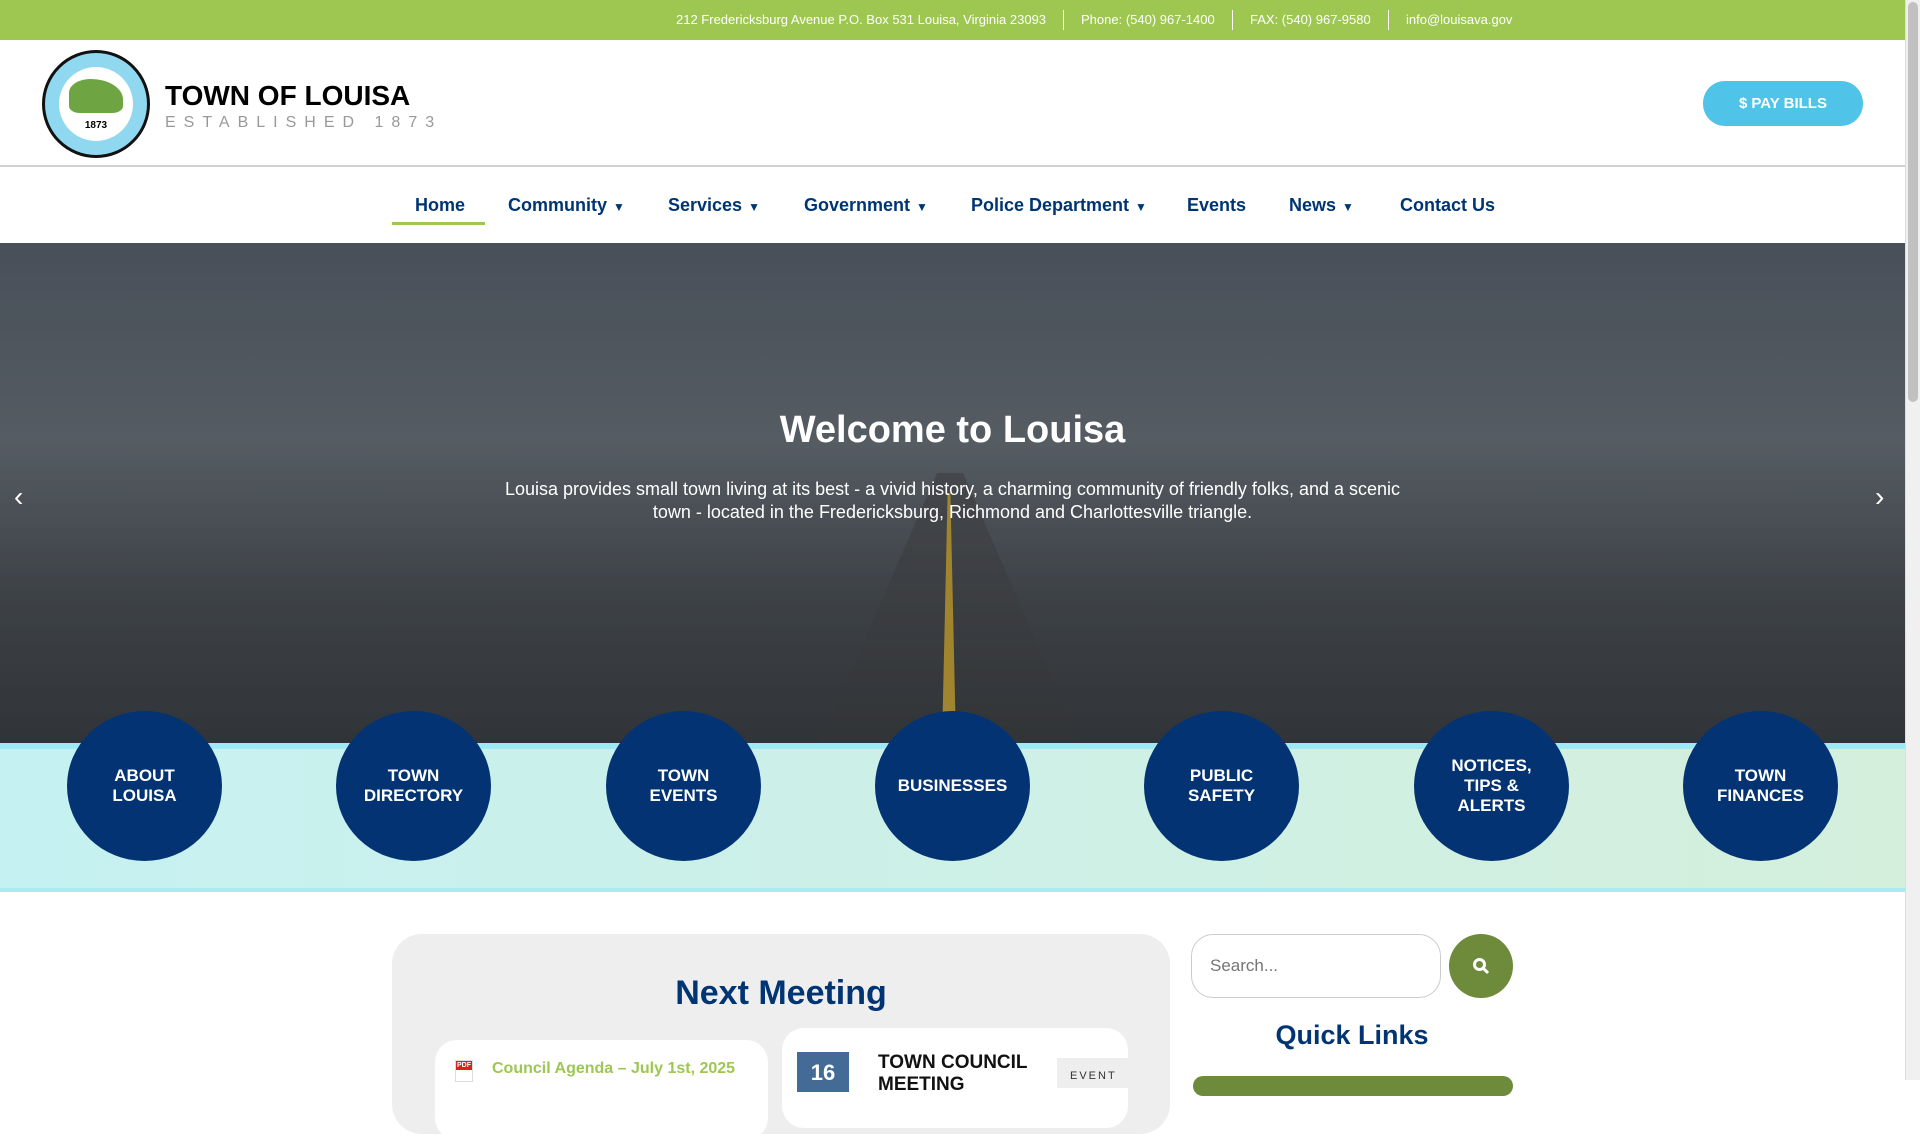 This screenshot has width=1920, height=1140. Describe the element at coordinates (1353, 1086) in the screenshot. I see `quick-link-button` at that location.